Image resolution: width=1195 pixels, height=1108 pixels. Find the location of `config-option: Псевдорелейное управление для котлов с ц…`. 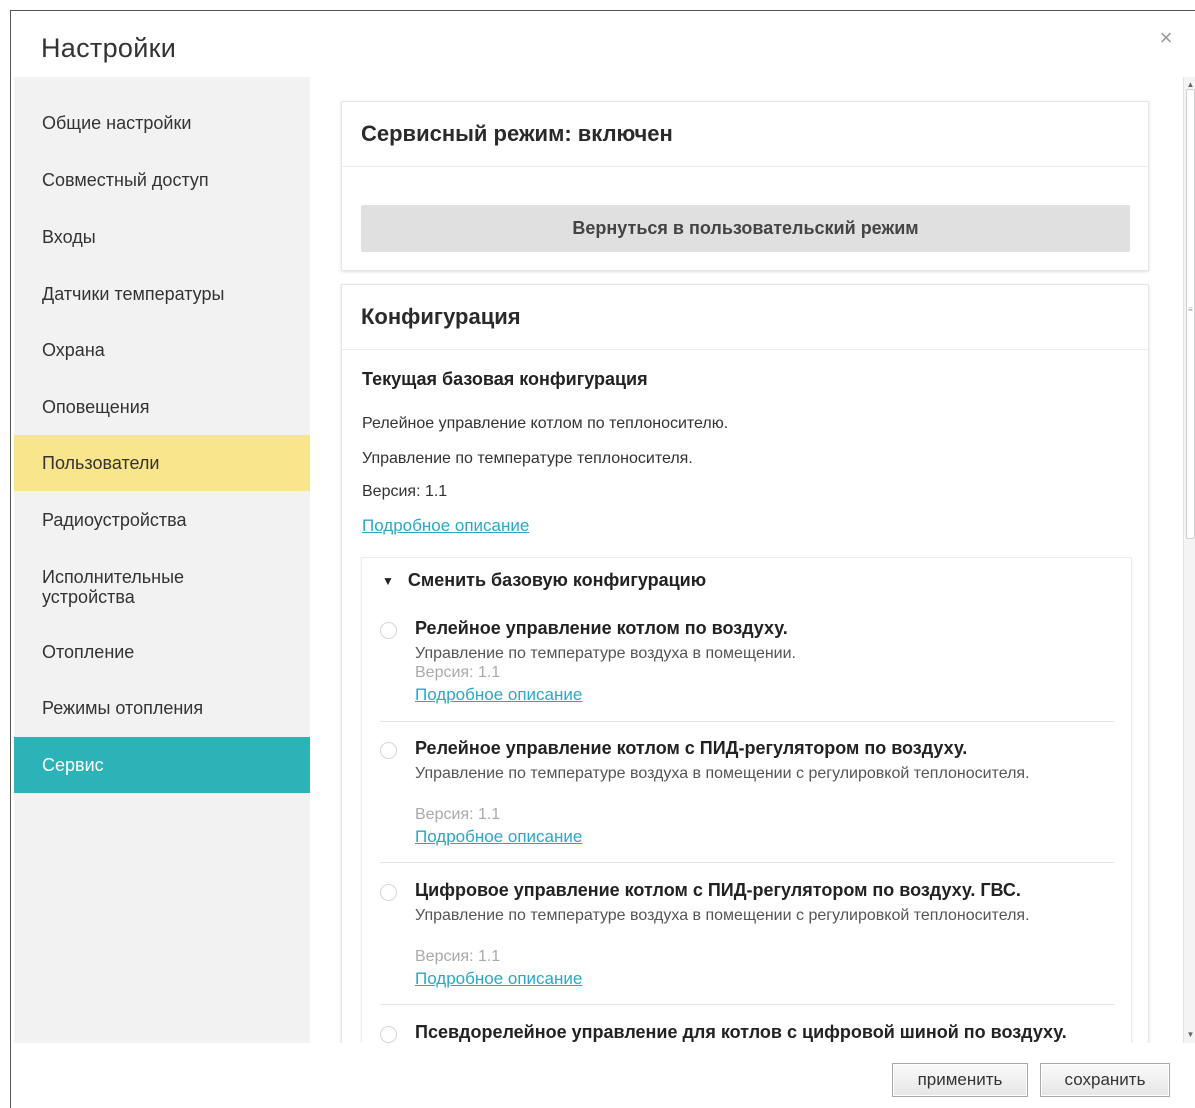

config-option: Псевдорелейное управление для котлов с ц… is located at coordinates (747, 1032).